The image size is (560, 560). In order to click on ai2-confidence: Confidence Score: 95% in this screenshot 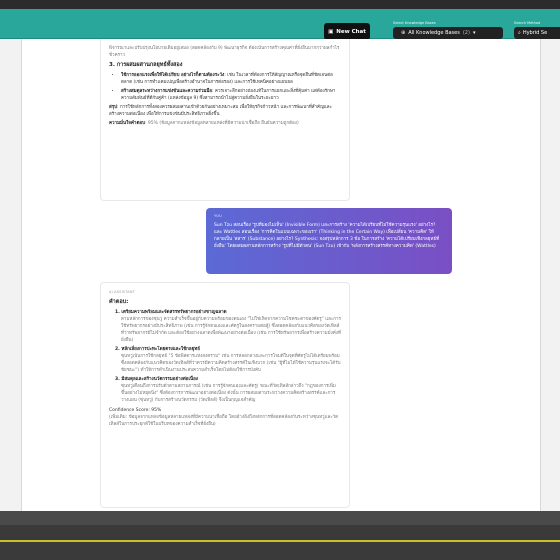, I will do `click(135, 410)`.